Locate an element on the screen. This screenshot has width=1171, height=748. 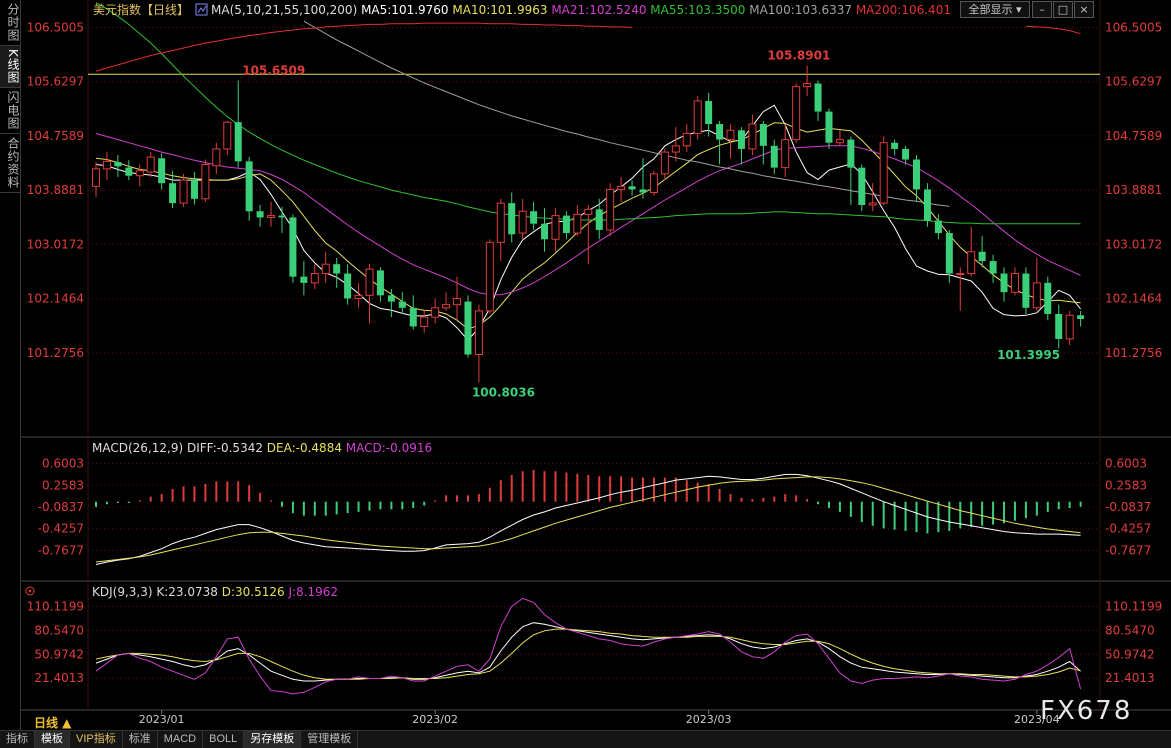
legend-item: DEA:-0.4884 is located at coordinates (302, 448).